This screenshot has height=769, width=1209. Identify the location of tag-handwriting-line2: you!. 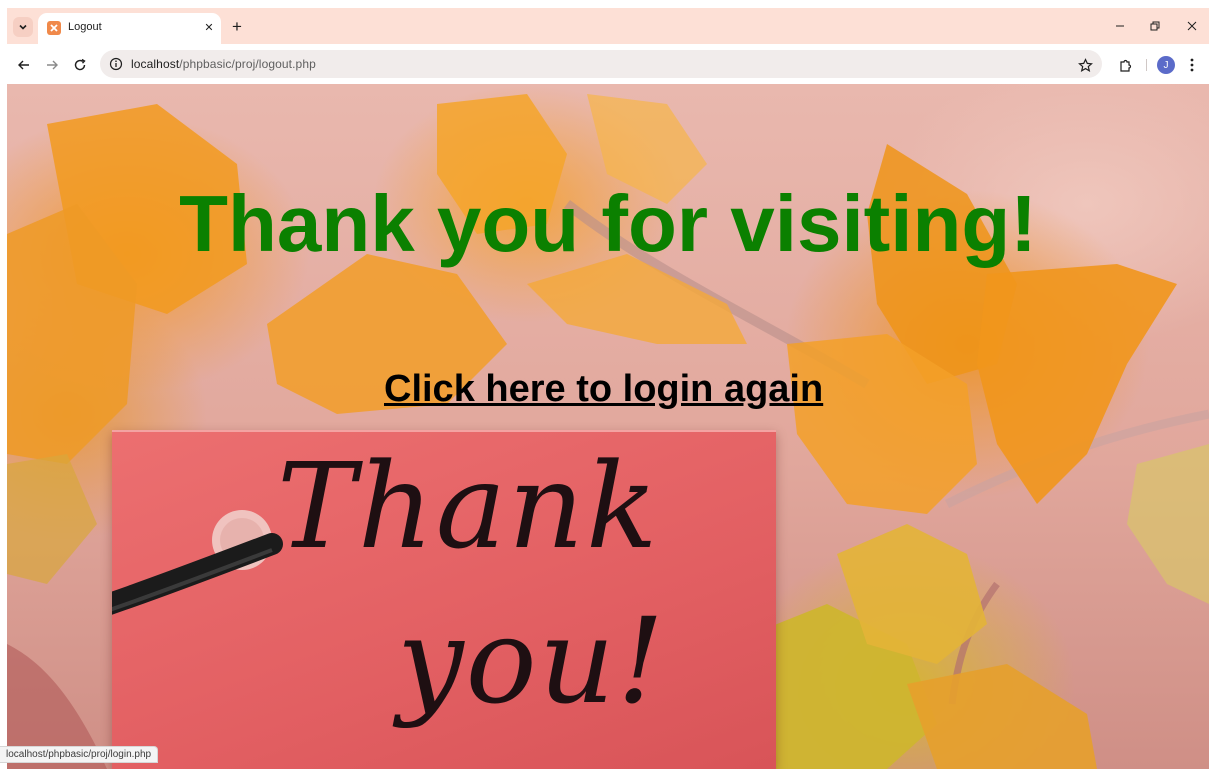
(532, 661).